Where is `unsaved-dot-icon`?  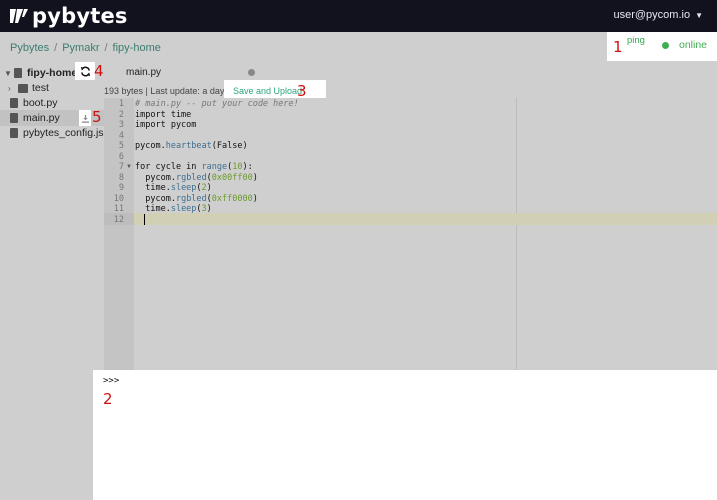
unsaved-dot-icon is located at coordinates (251, 72).